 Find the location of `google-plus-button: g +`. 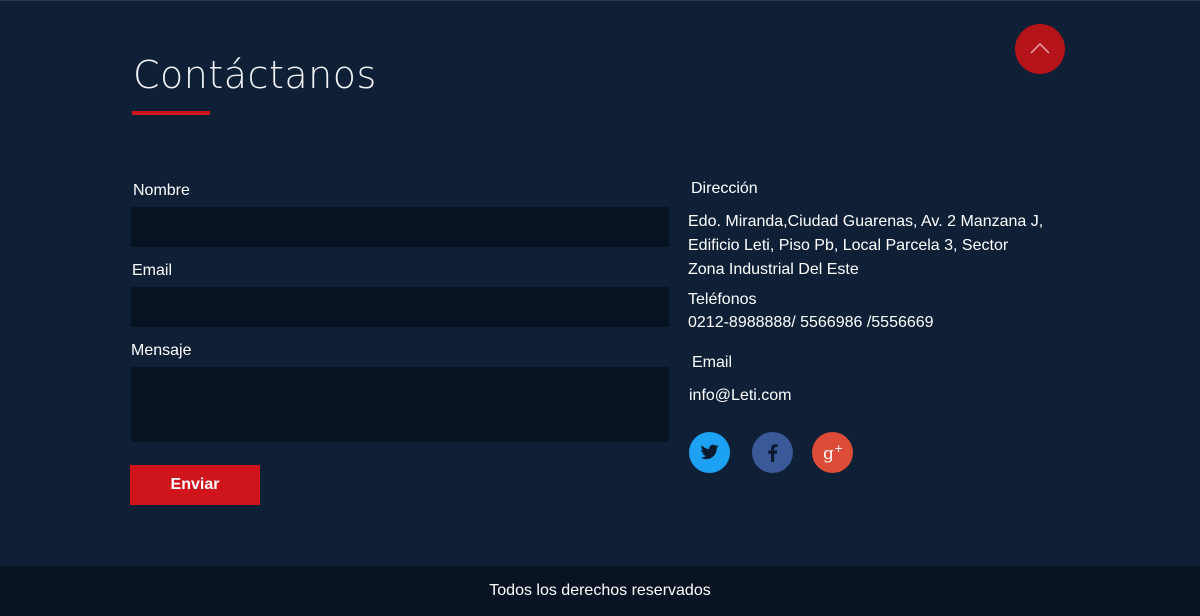

google-plus-button: g + is located at coordinates (832, 452).